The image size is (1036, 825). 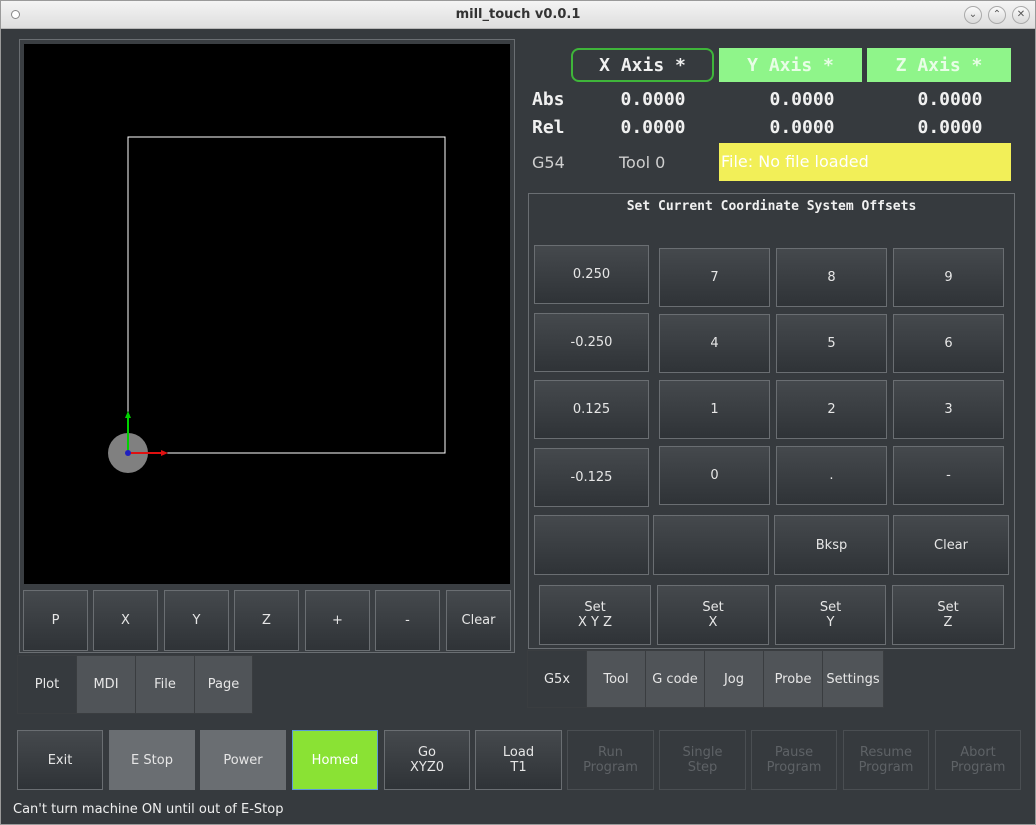 What do you see at coordinates (610, 760) in the screenshot?
I see `run-program-button: Run Program` at bounding box center [610, 760].